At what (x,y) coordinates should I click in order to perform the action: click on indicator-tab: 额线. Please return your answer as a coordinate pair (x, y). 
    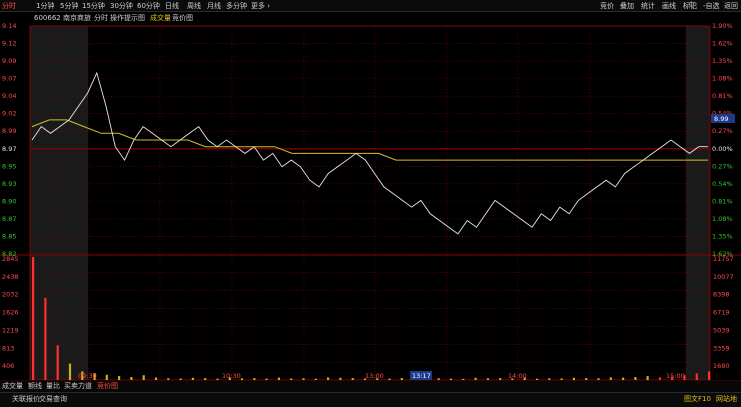
    Looking at the image, I should click on (35, 386).